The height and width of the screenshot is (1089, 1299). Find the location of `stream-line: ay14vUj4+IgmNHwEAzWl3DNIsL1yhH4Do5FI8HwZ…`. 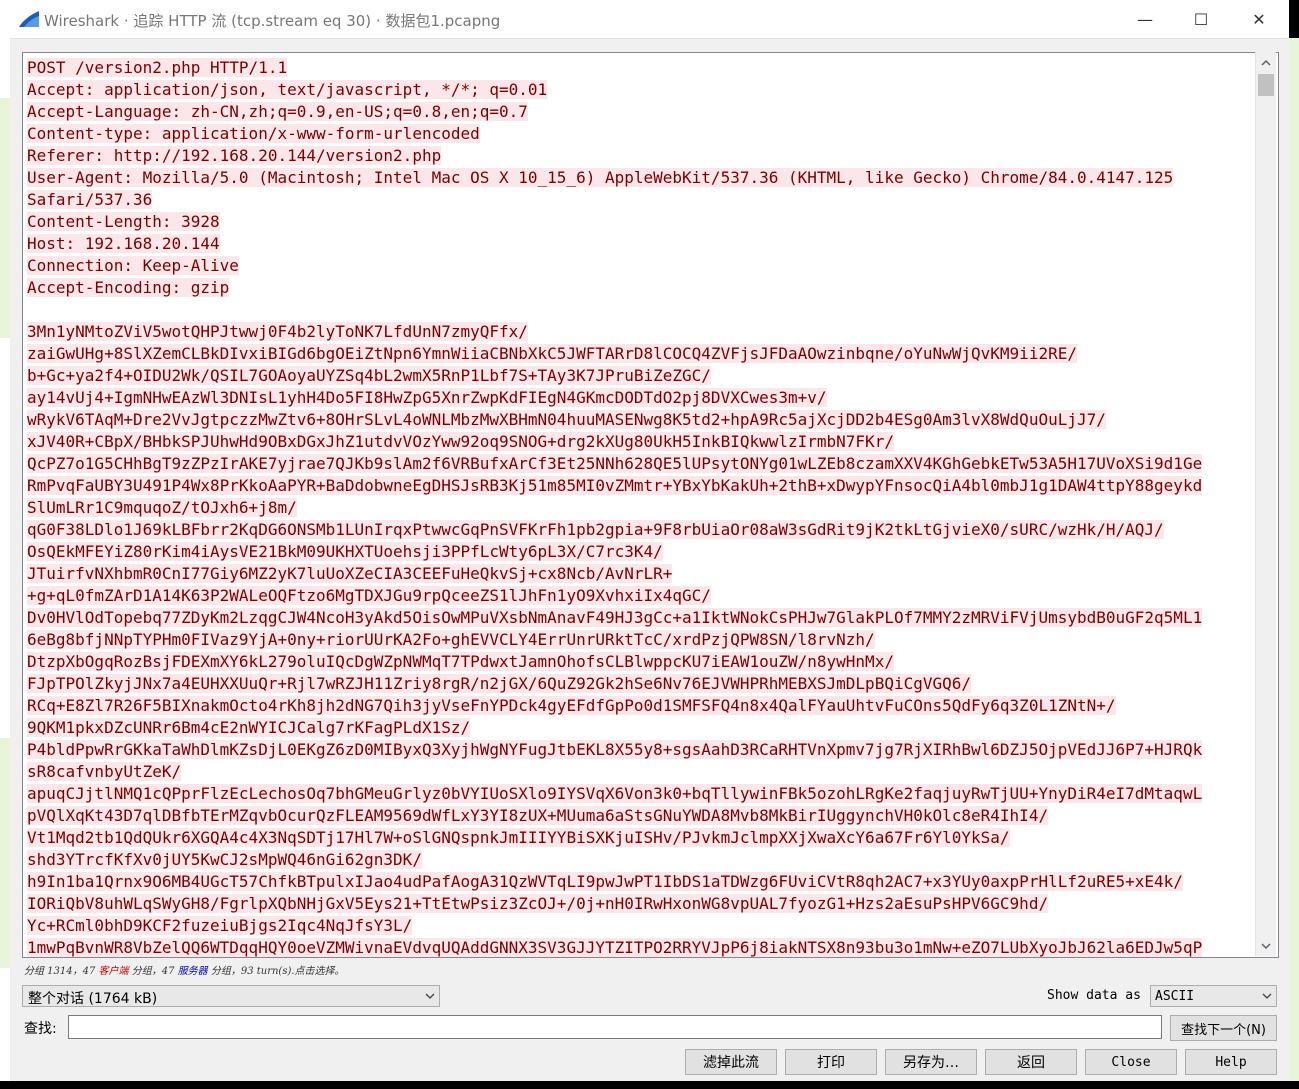

stream-line: ay14vUj4+IgmNHwEAzWl3DNIsL1yhH4Do5FI8HwZ… is located at coordinates (640, 398).